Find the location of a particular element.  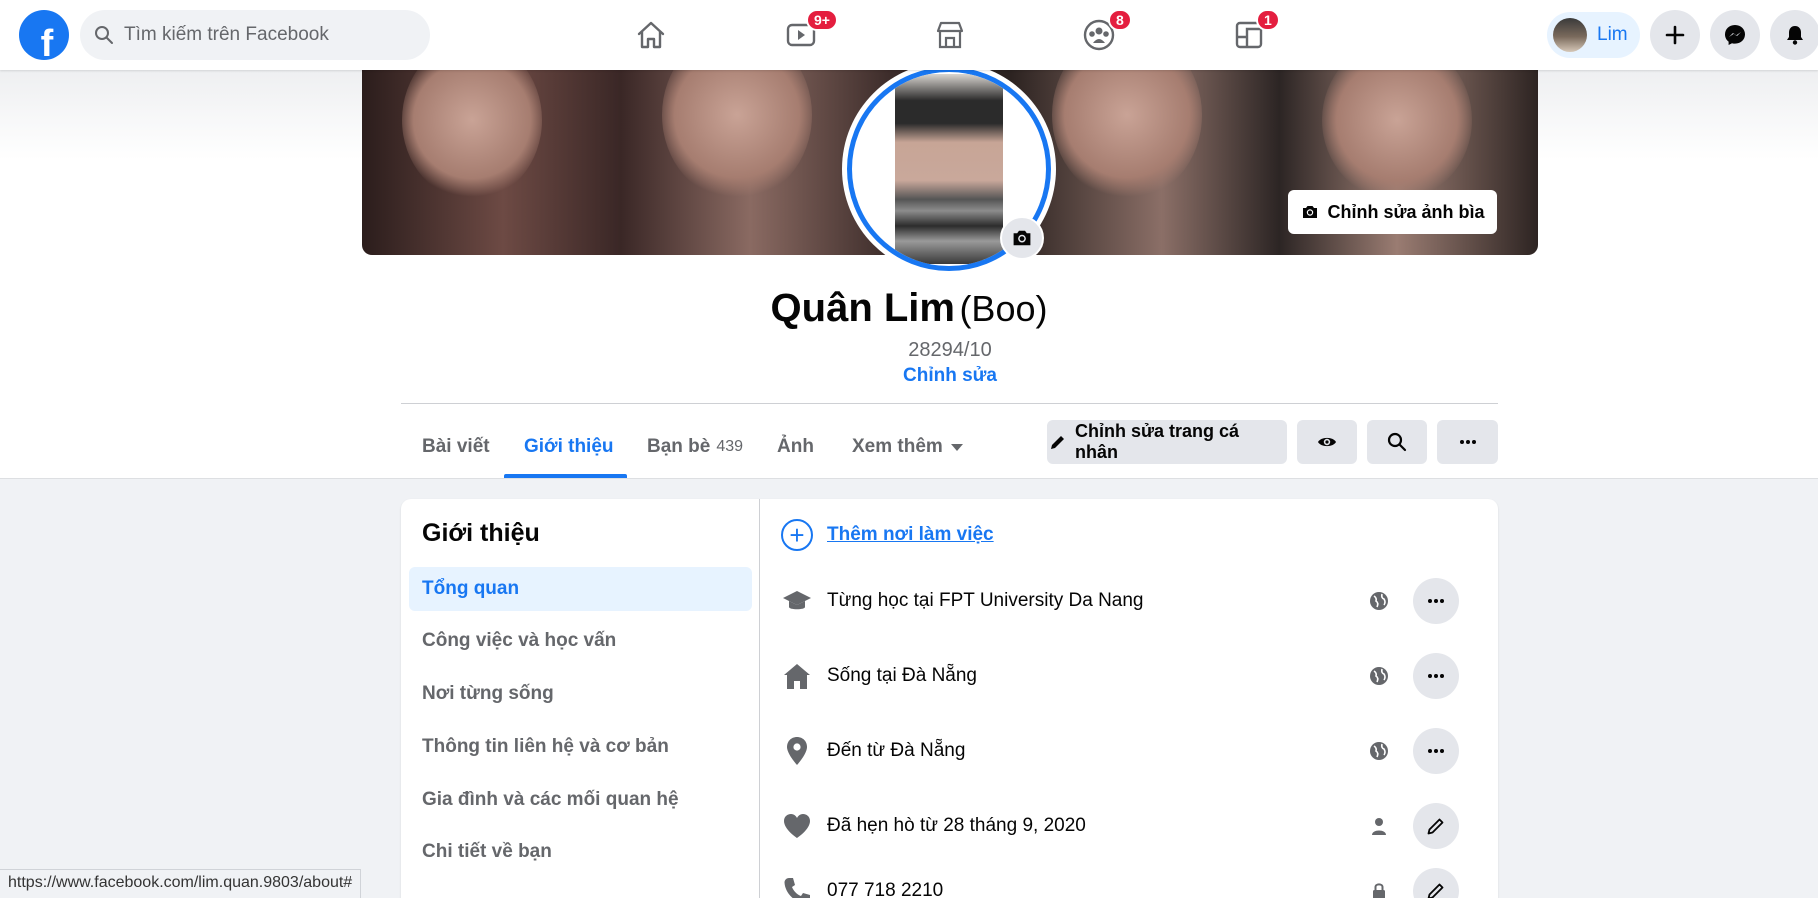

about-row-education: Từng học tại FPT University Da Nang is located at coordinates (1131, 601).